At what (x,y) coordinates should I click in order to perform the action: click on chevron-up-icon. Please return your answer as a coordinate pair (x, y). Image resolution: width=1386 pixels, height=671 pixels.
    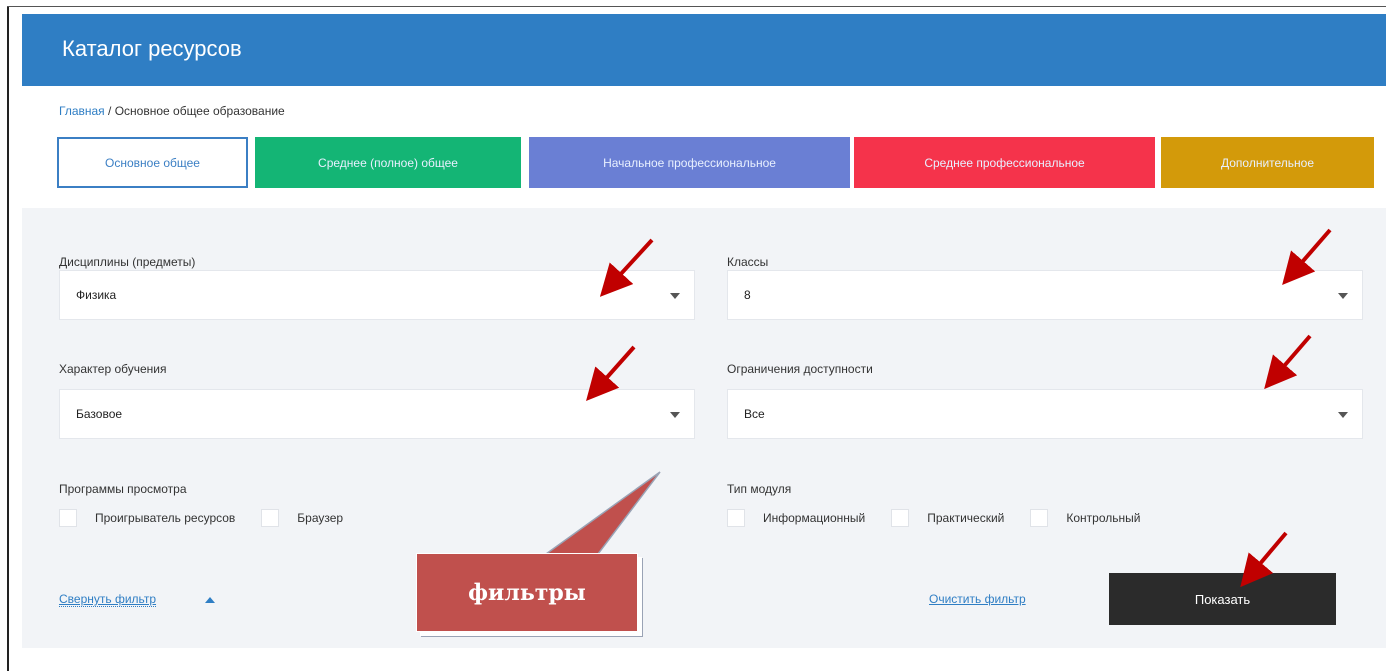
    Looking at the image, I should click on (210, 600).